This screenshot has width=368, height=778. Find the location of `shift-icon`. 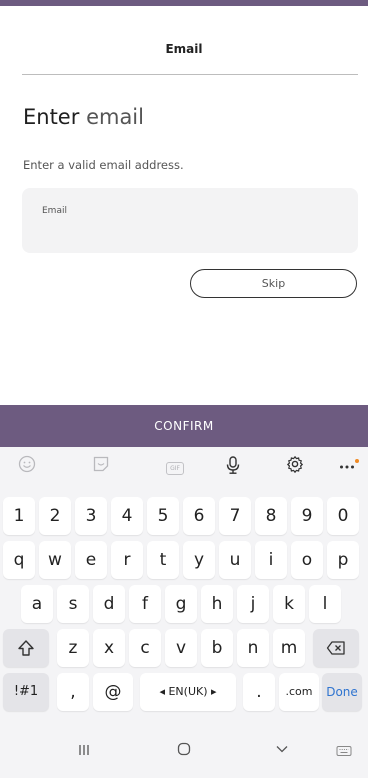

shift-icon is located at coordinates (26, 647).